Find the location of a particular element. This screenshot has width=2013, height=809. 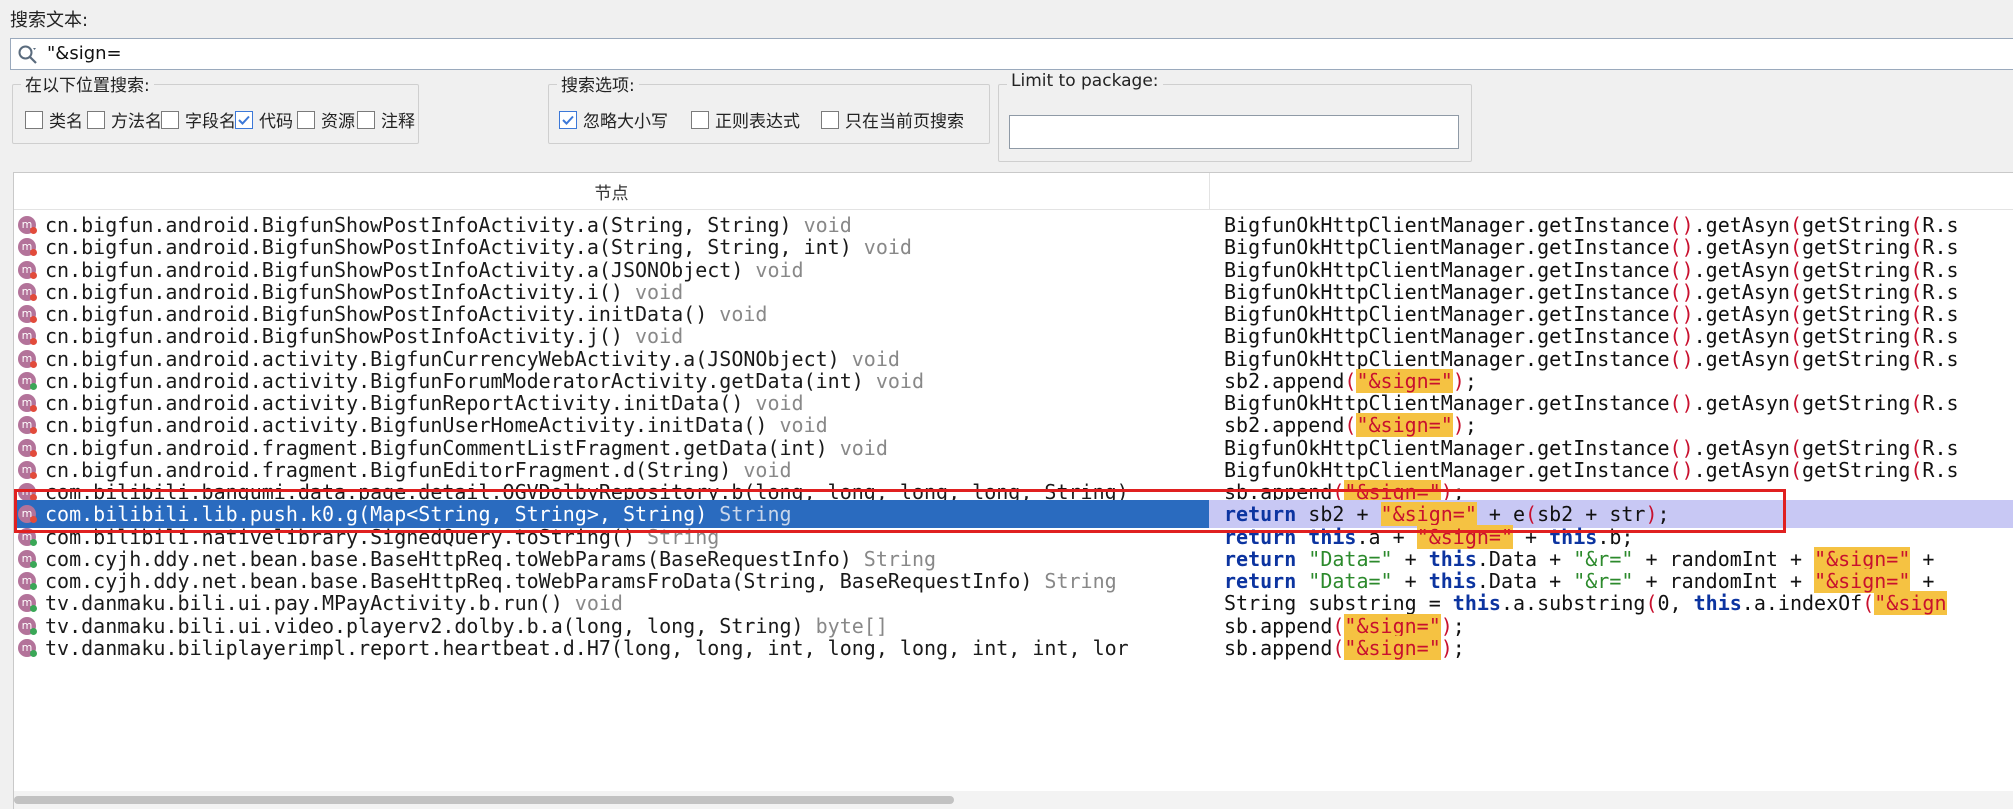

checkbox-label: 注释 is located at coordinates (398, 122).